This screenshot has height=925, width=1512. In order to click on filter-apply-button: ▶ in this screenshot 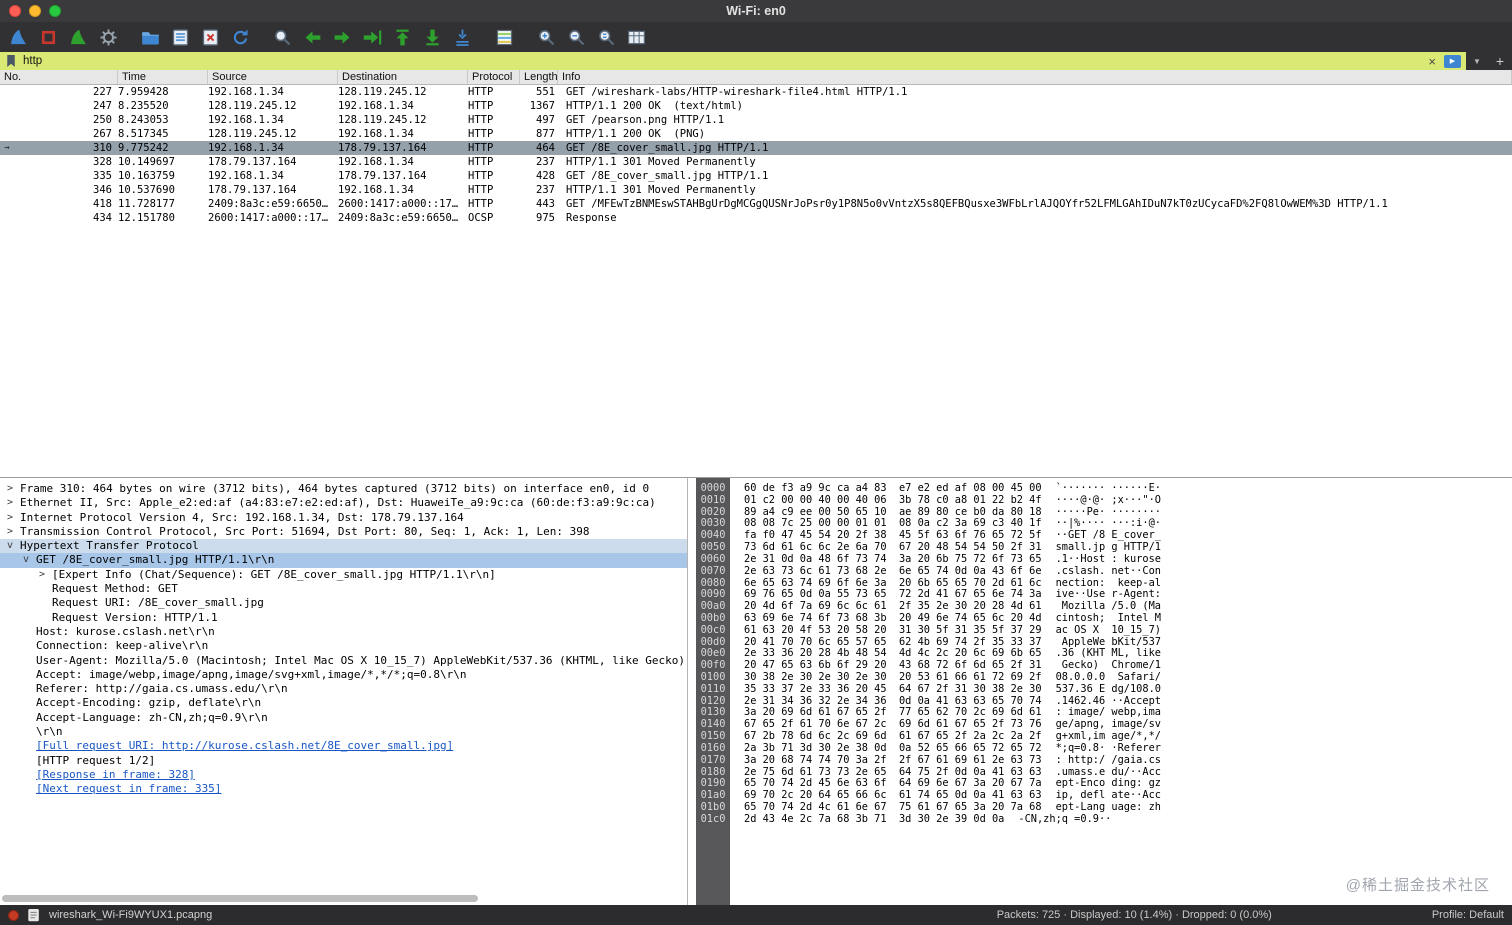, I will do `click(1452, 61)`.